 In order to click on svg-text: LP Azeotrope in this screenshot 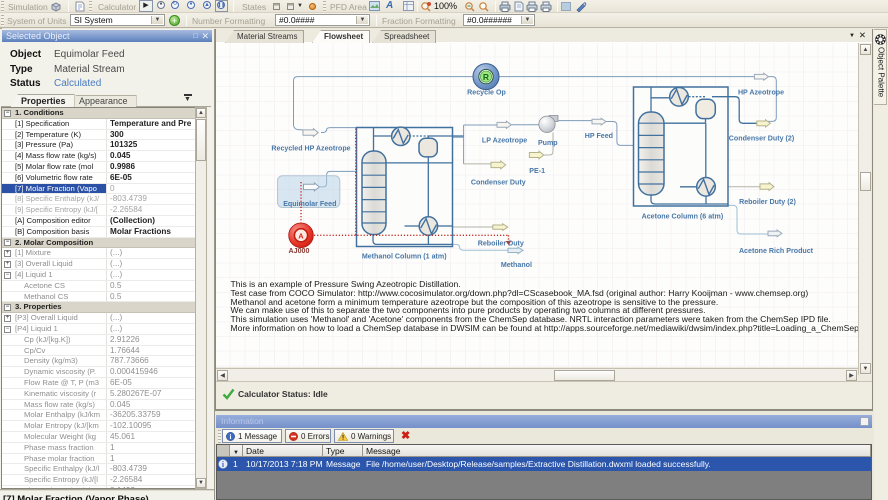, I will do `click(504, 141)`.